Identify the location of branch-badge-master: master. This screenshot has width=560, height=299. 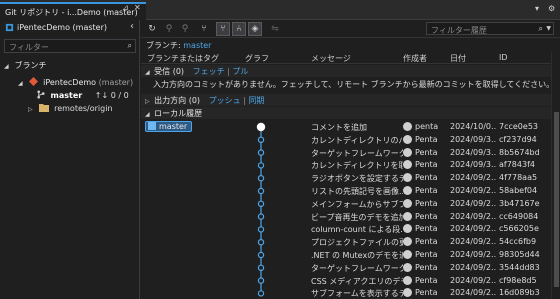
(169, 126).